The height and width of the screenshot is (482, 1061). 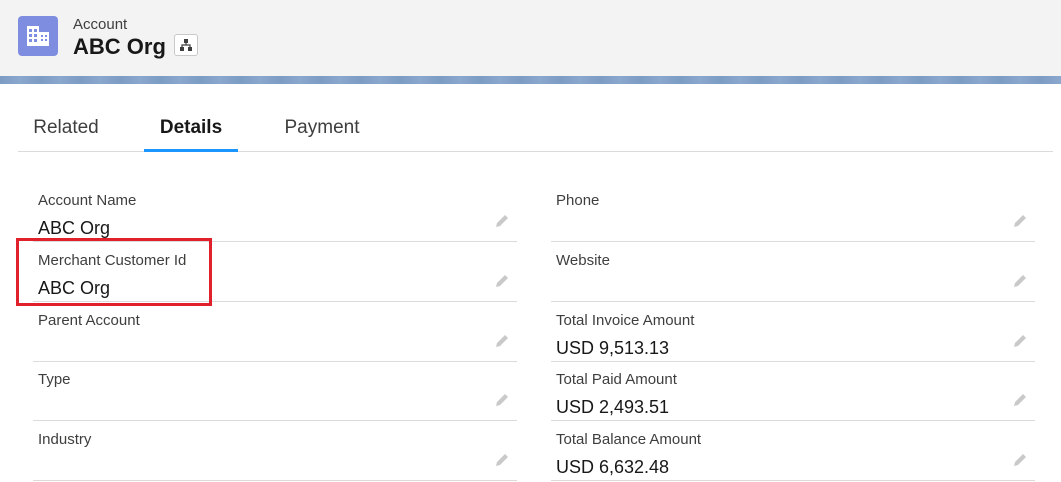 I want to click on field-total-invoice-amount: Total Invoice Amount USD 9,513.13, so click(x=793, y=332).